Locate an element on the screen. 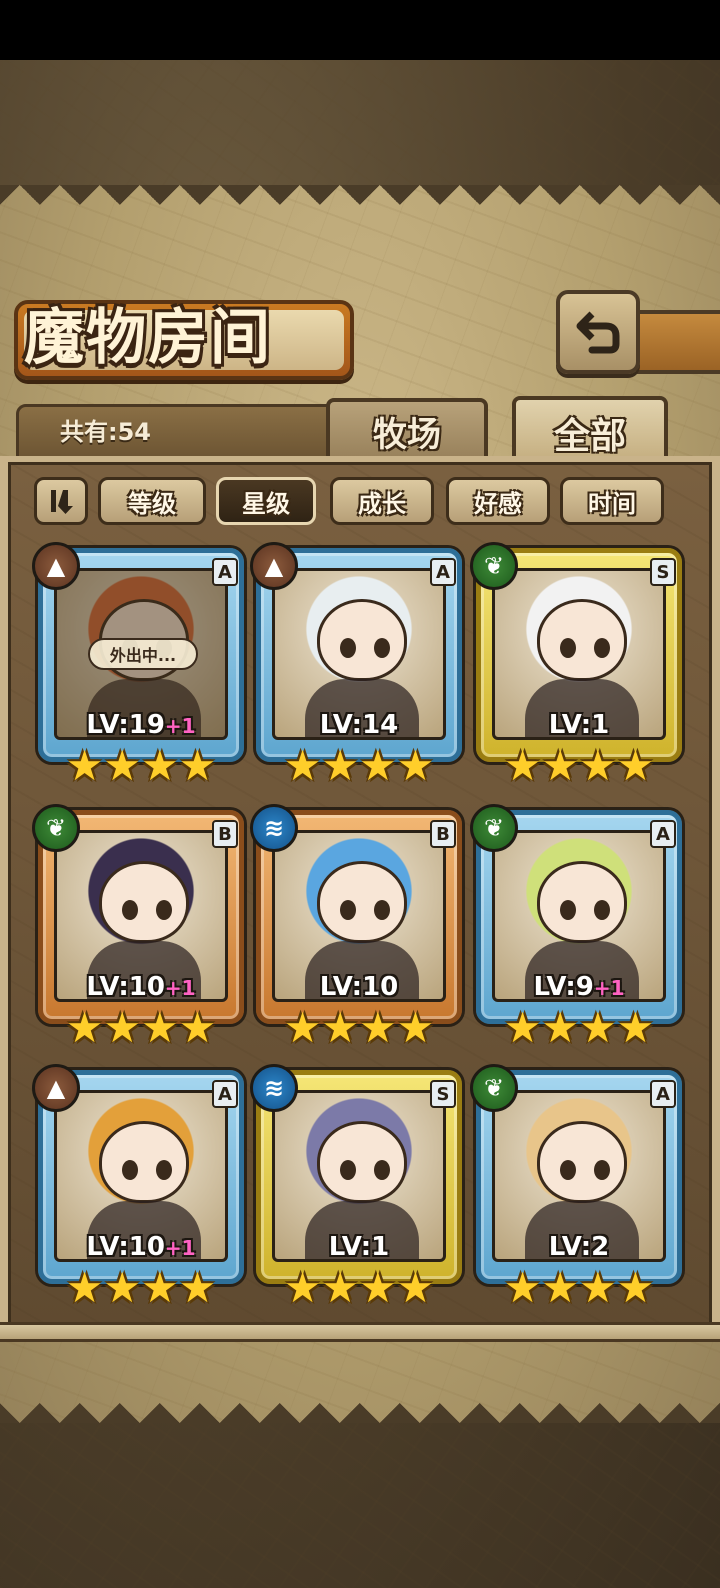 The image size is (720, 1588). level-label: LV:2 is located at coordinates (579, 1247).